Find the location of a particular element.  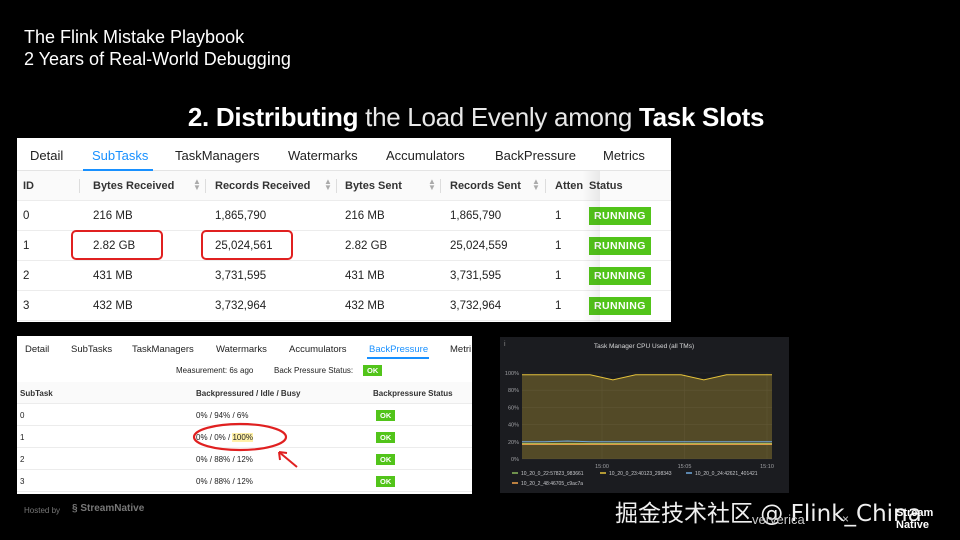

col-id: ID is located at coordinates (28, 186).